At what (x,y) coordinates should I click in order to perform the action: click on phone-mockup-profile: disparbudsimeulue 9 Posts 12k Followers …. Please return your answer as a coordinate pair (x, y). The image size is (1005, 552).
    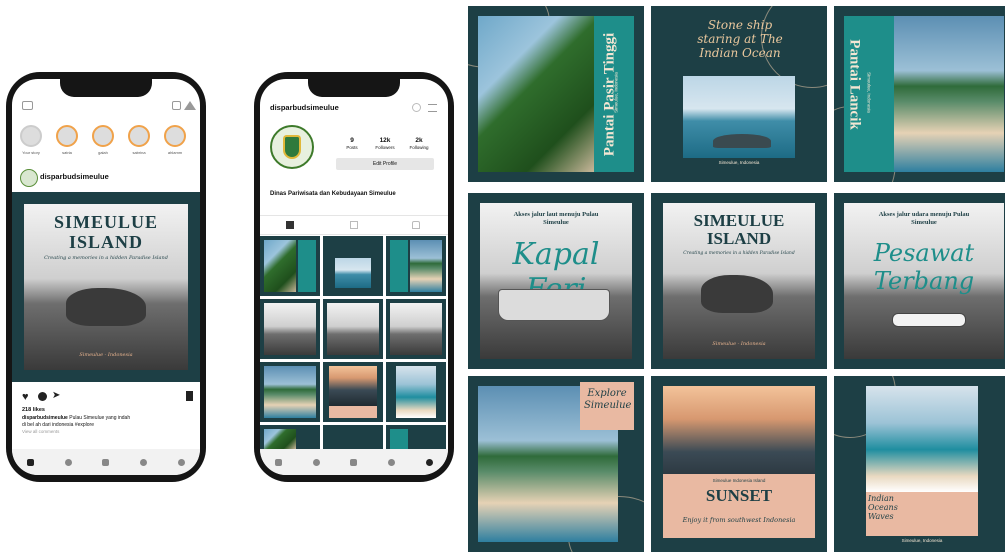
    Looking at the image, I should click on (354, 277).